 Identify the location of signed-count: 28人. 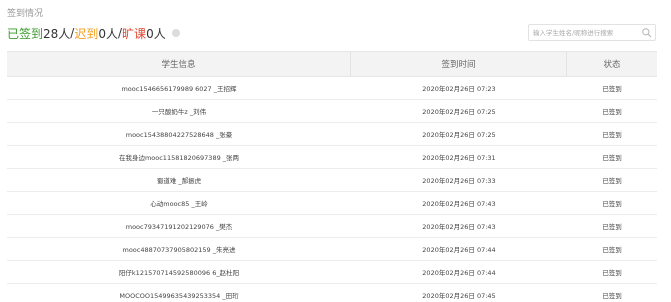
(57, 33).